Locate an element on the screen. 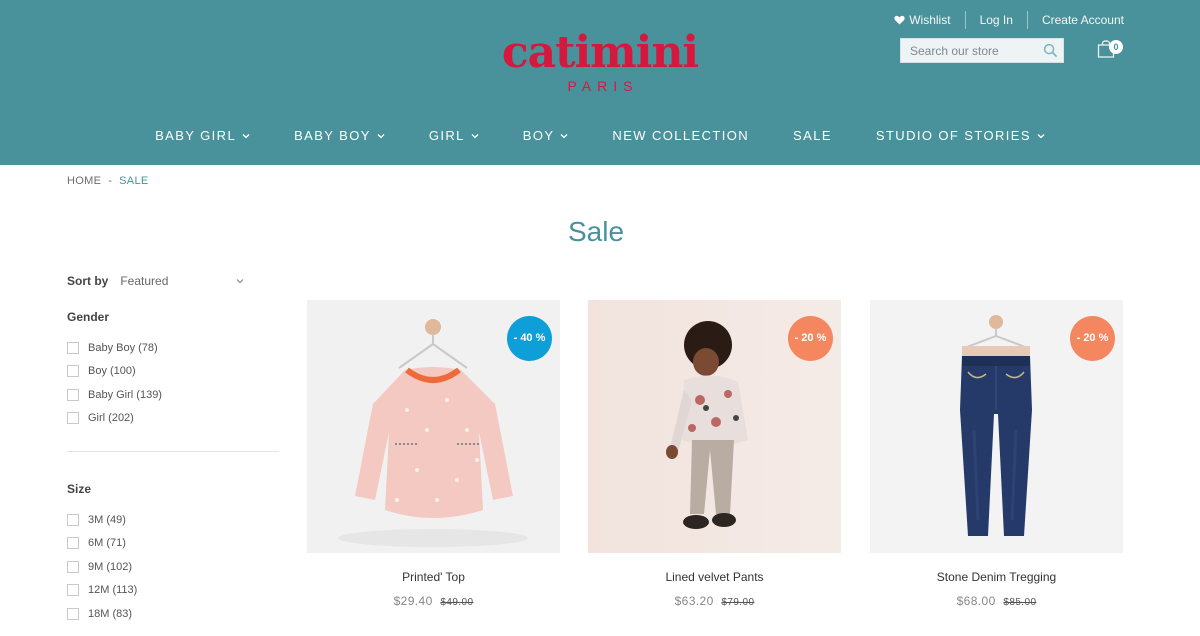  product-name: Printed' Top is located at coordinates (433, 577).